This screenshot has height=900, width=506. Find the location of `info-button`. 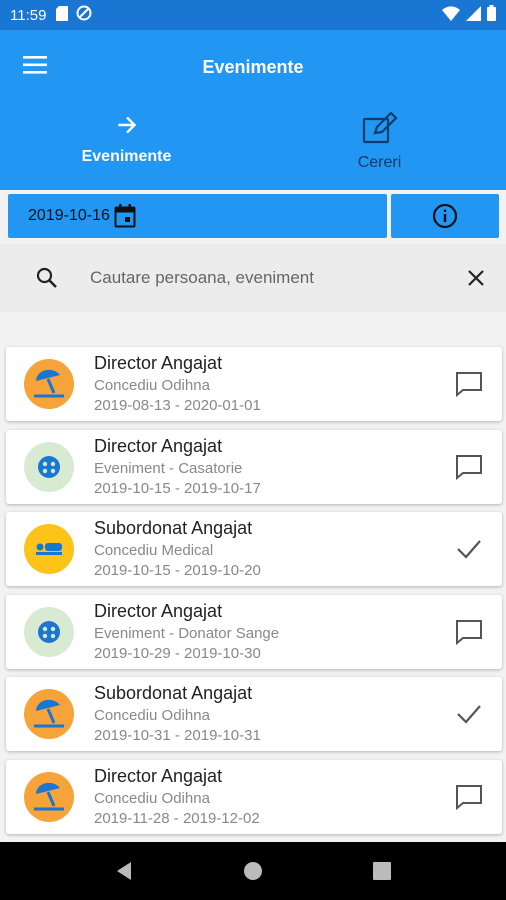

info-button is located at coordinates (445, 216).